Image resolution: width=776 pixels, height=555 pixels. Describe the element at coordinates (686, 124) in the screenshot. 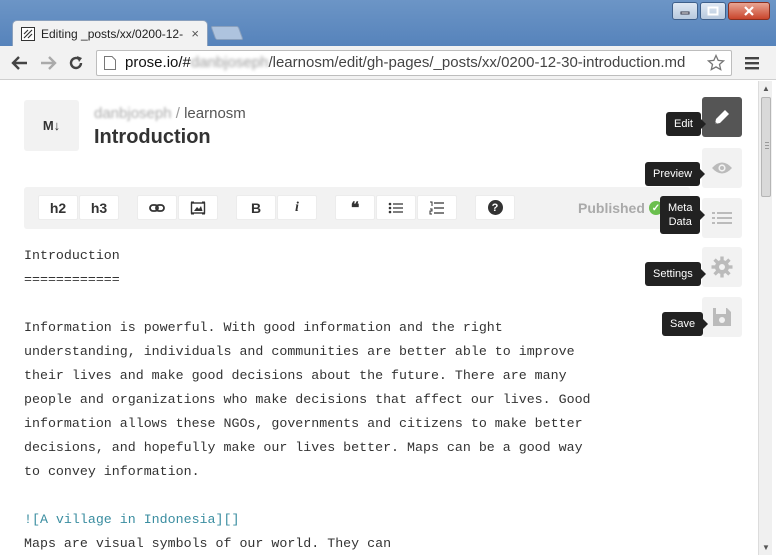

I see `edit-tooltip: Edit` at that location.